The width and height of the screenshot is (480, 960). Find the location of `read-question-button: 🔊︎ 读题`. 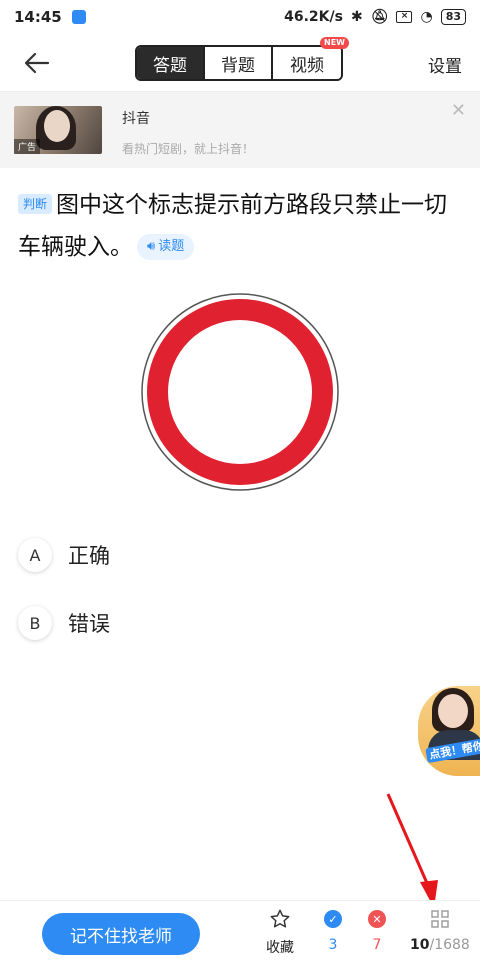

read-question-button: 🔊︎ 读题 is located at coordinates (166, 247).